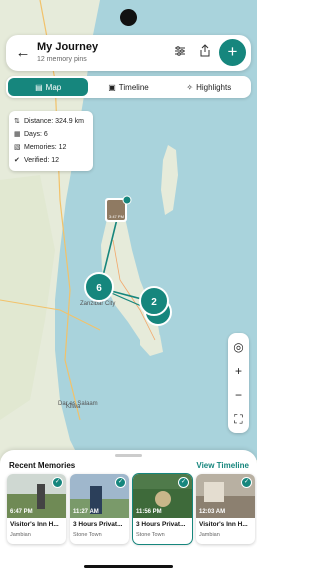 The image size is (320, 573). I want to click on memory-time: 12:03 AM, so click(212, 512).